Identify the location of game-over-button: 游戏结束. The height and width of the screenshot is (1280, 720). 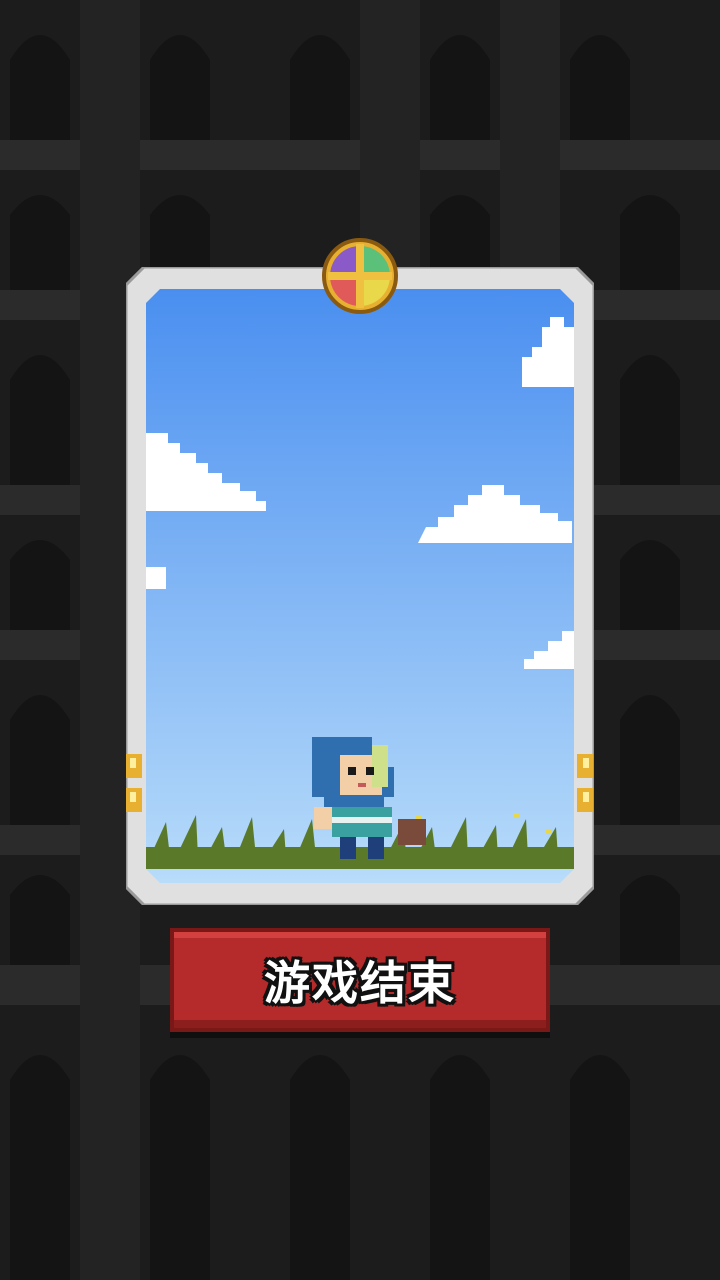
(360, 980).